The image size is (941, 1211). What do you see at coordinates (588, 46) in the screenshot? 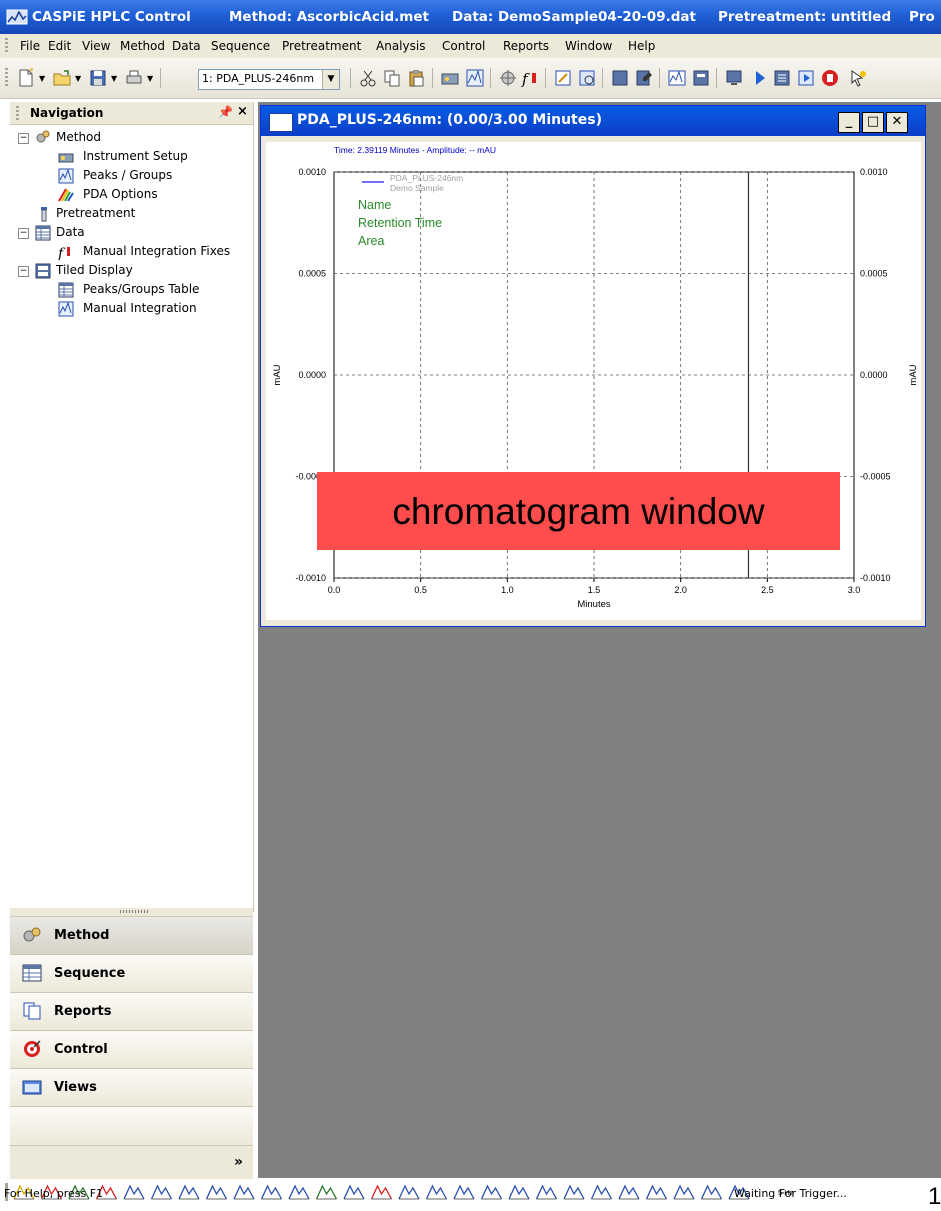
I see `menu-window: Window` at bounding box center [588, 46].